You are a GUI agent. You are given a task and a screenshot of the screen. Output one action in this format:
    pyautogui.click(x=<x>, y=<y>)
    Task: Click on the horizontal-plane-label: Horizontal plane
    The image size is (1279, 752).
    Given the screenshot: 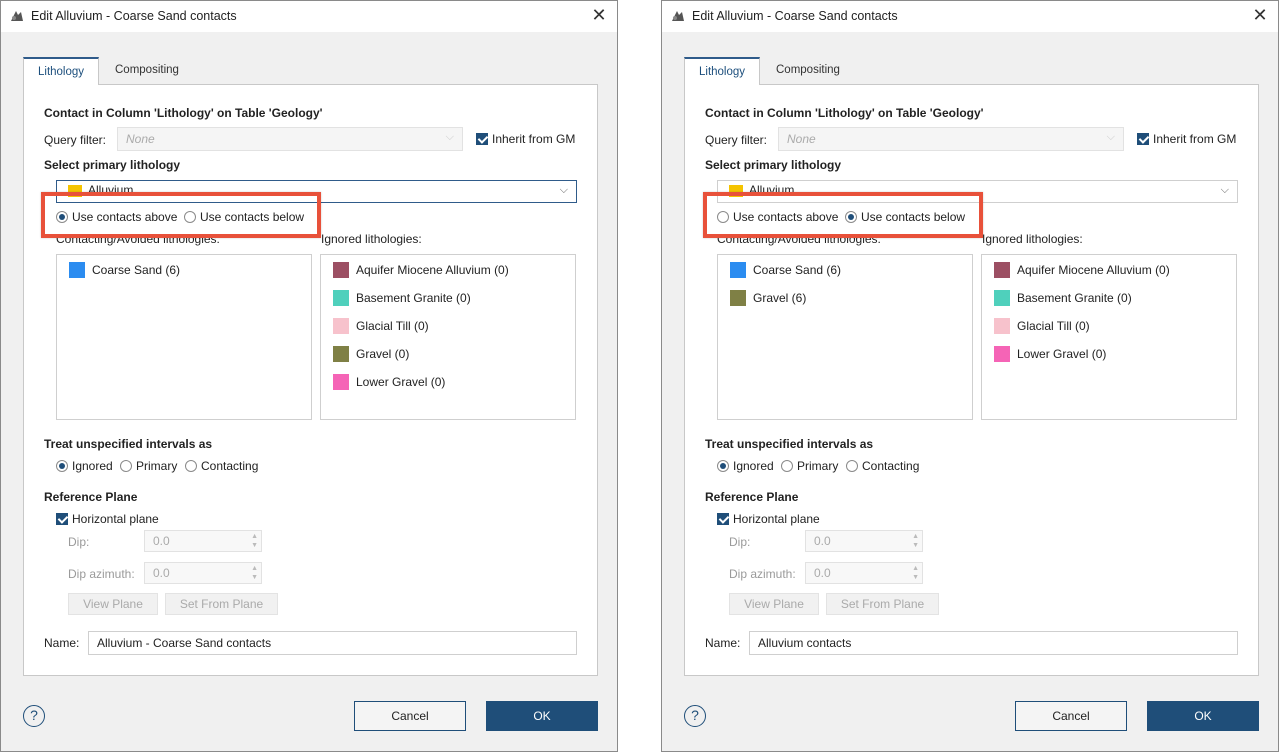 What is the action you would take?
    pyautogui.click(x=776, y=519)
    